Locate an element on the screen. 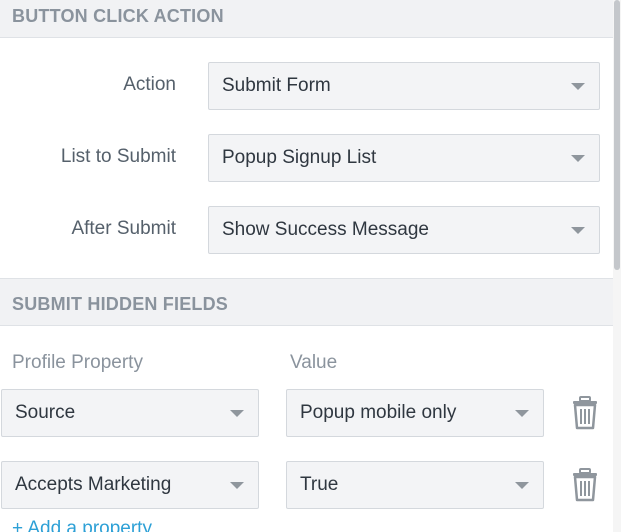 This screenshot has width=621, height=532. list-to-submit-label: List to Submit is located at coordinates (118, 156).